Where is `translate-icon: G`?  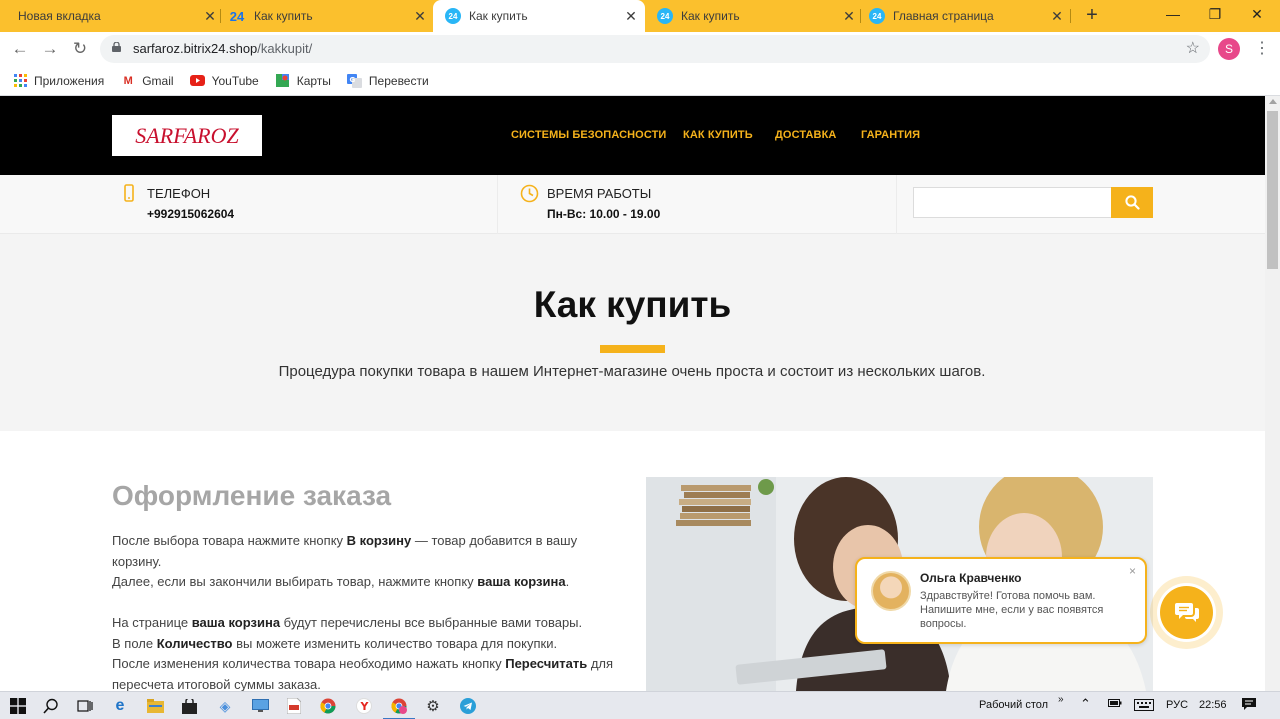
translate-icon: G is located at coordinates (355, 80).